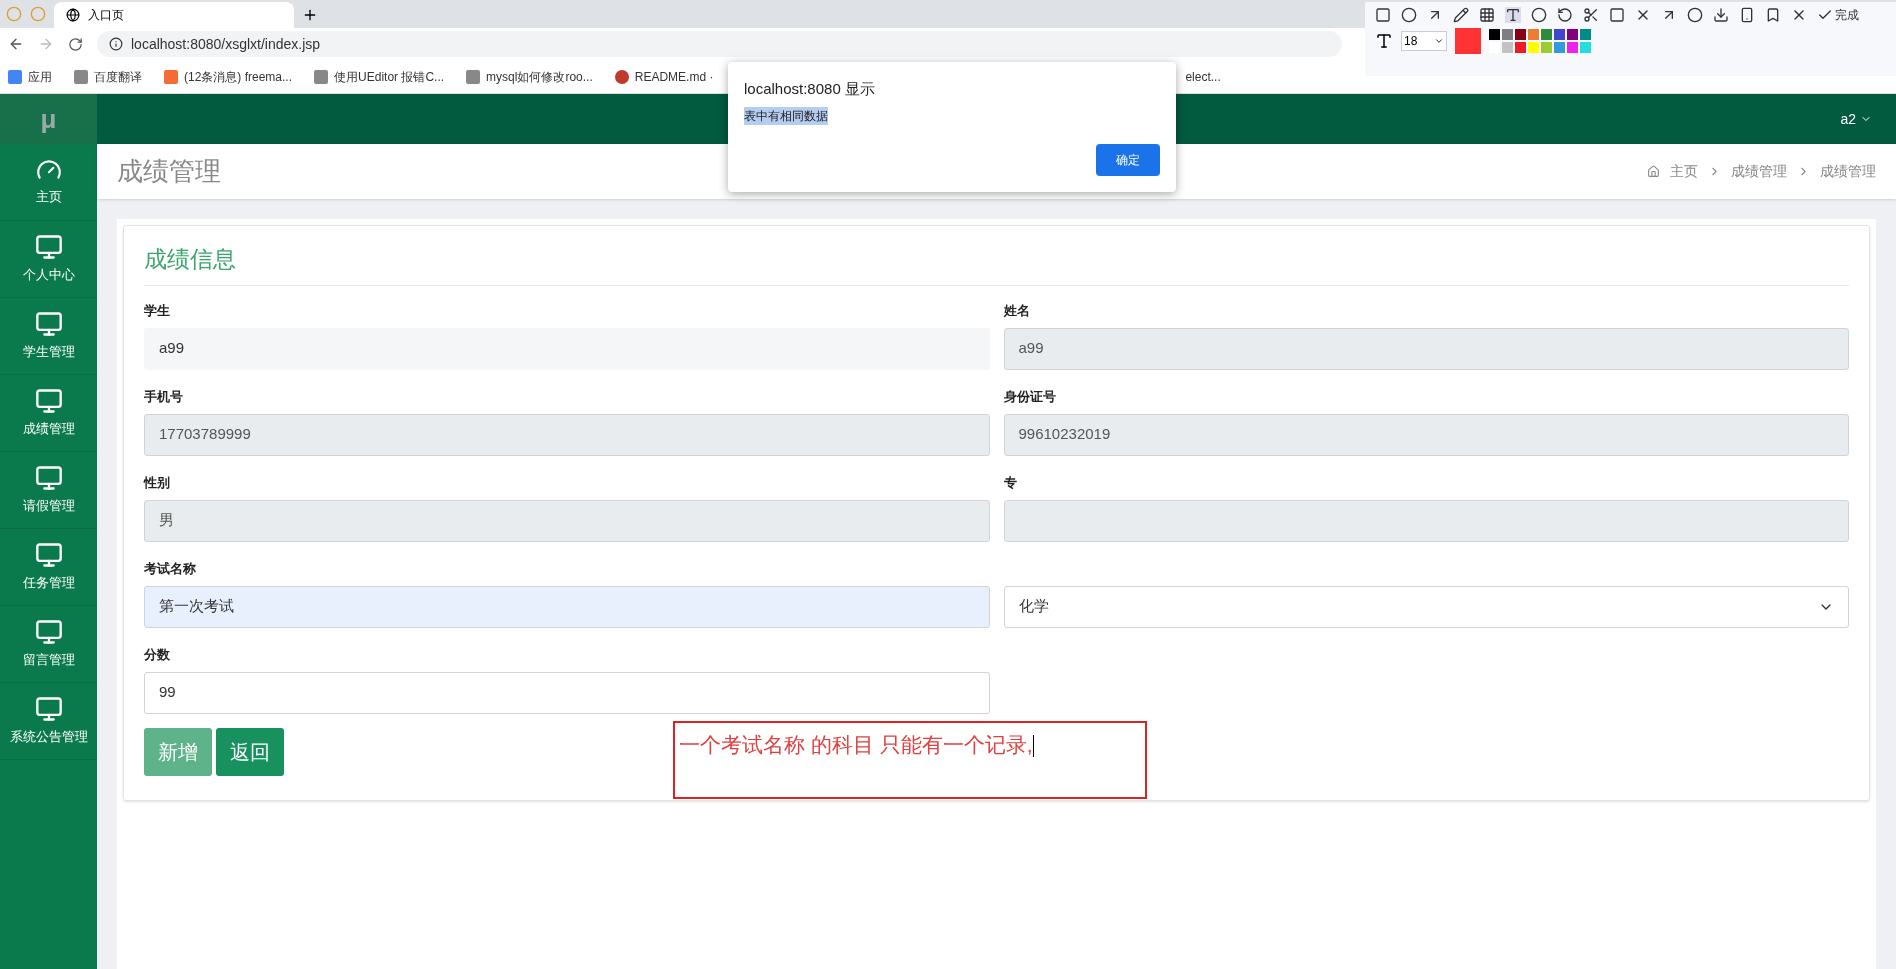  Describe the element at coordinates (1721, 15) in the screenshot. I see `download-icon` at that location.